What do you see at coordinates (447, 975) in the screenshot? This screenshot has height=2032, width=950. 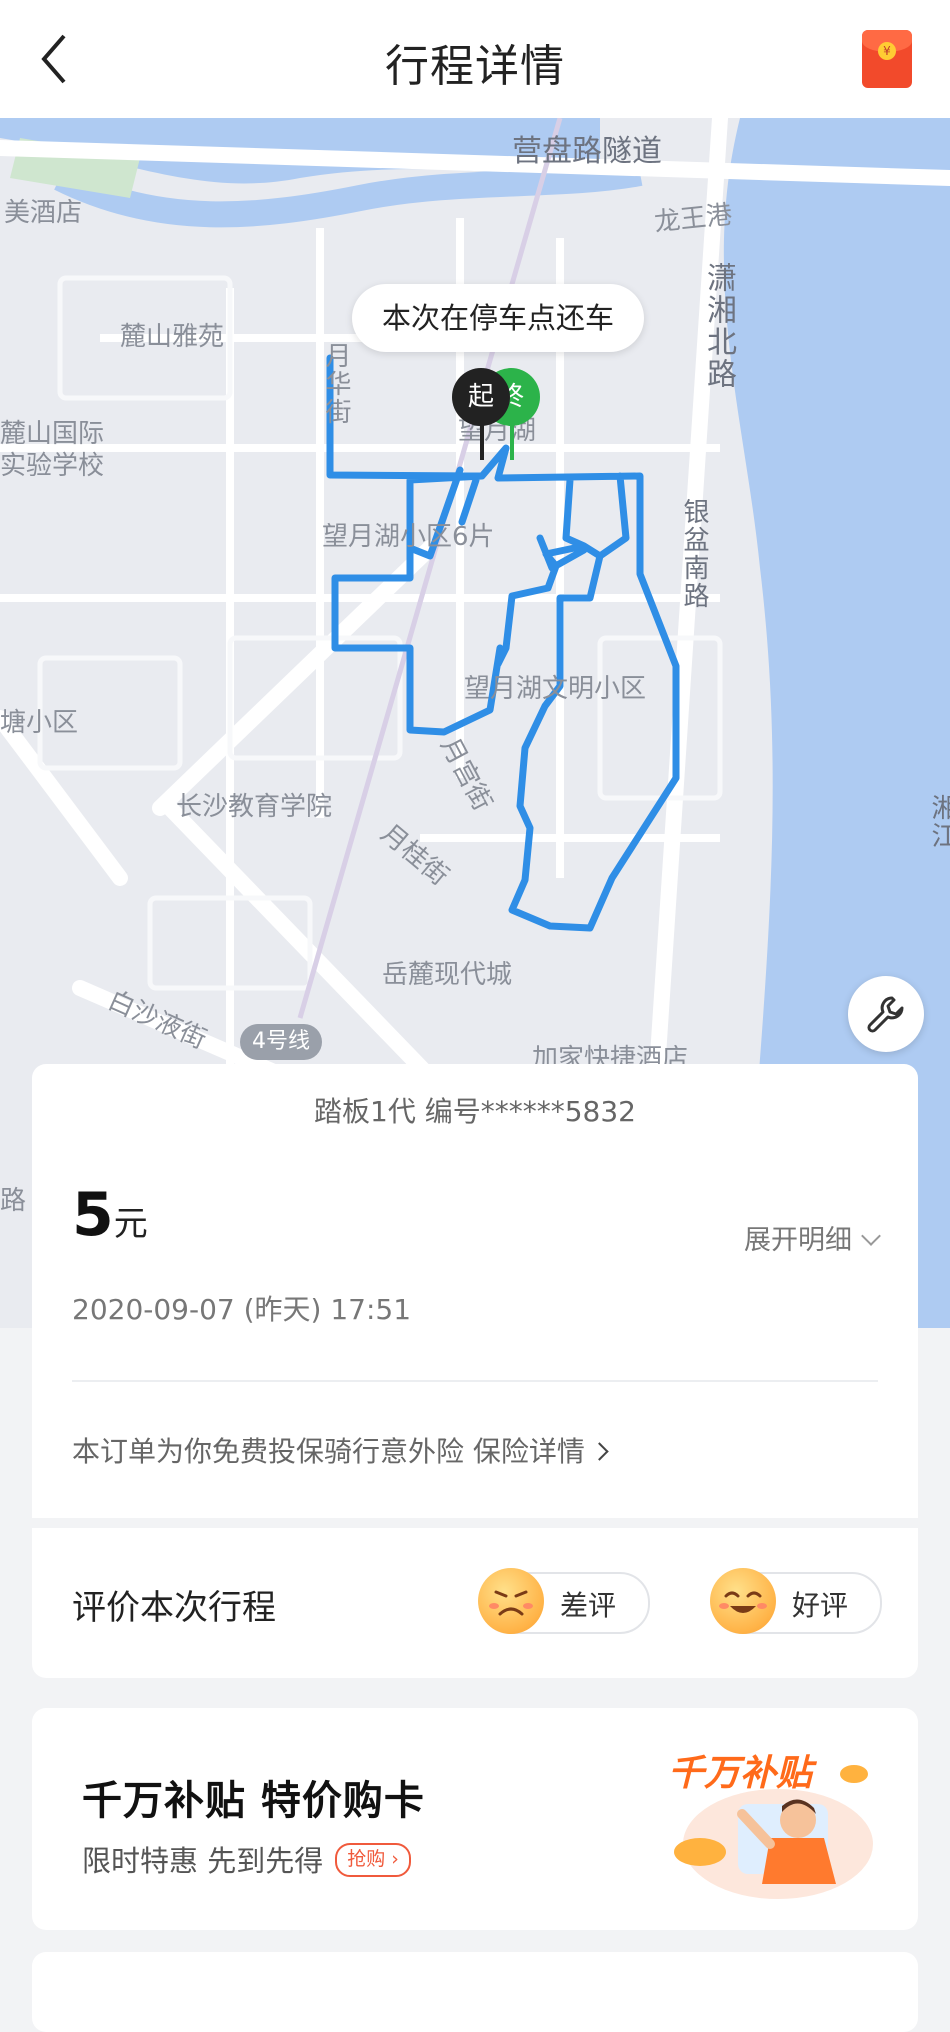 I see `map-label-yuelu-city: 岳麓现代城` at bounding box center [447, 975].